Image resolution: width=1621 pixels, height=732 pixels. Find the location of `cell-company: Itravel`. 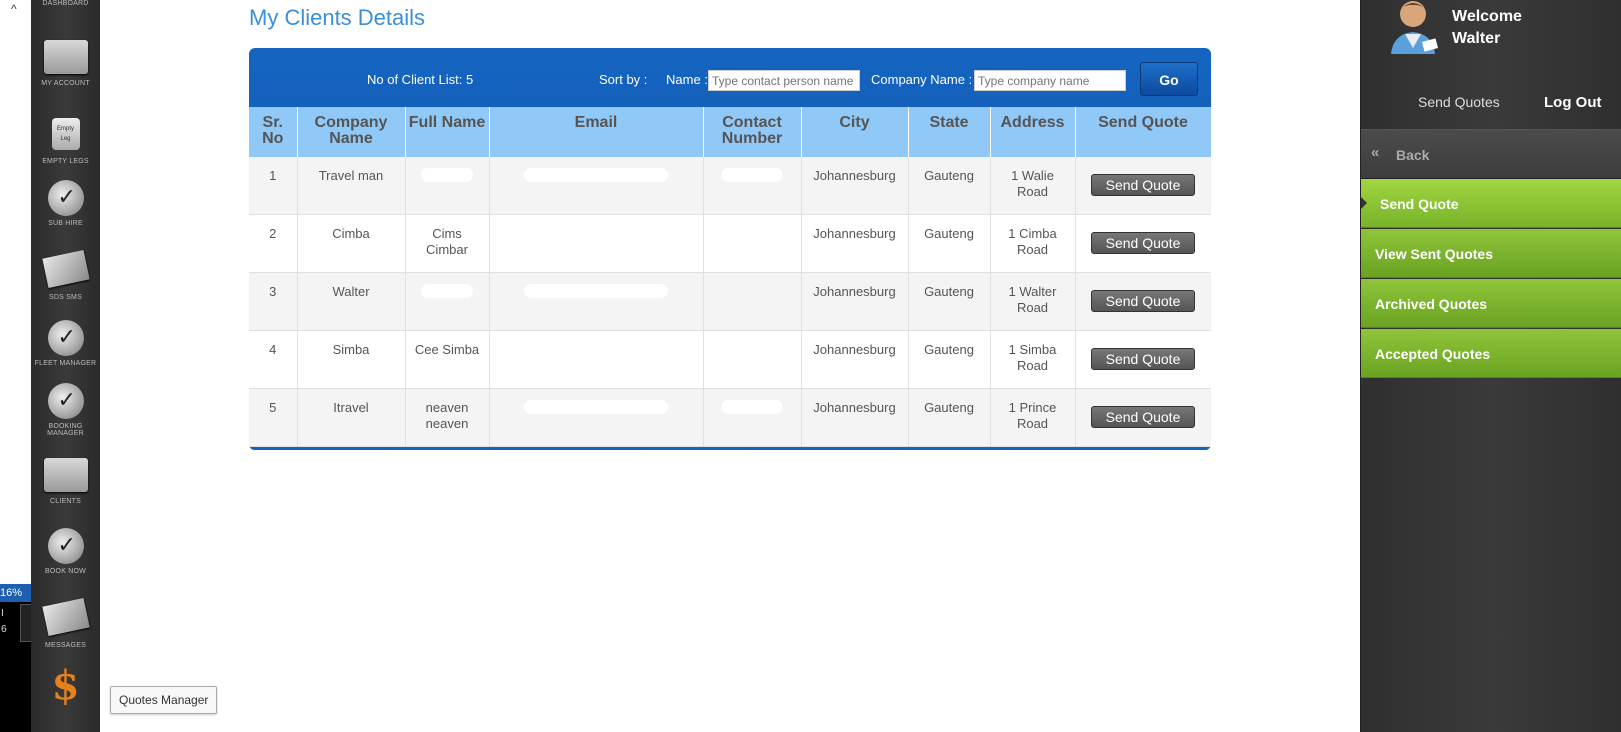

cell-company: Itravel is located at coordinates (351, 417).